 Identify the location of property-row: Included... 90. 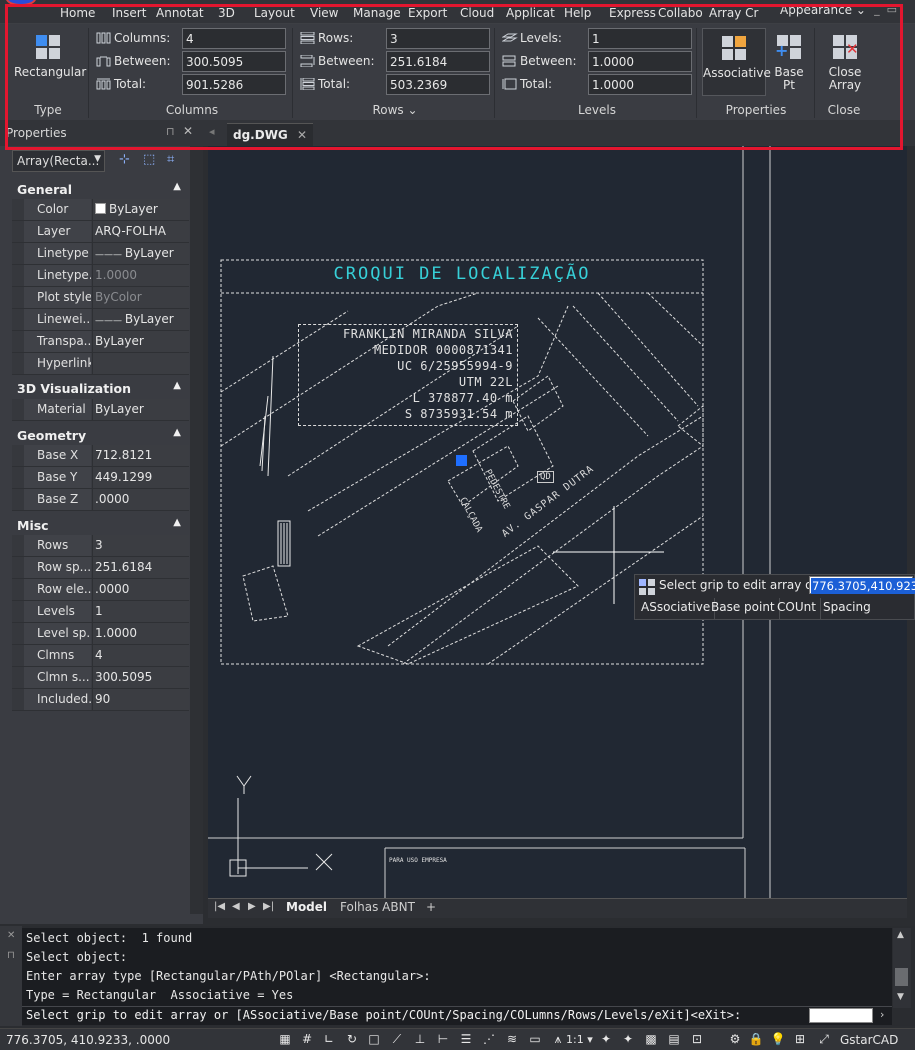
(100, 700).